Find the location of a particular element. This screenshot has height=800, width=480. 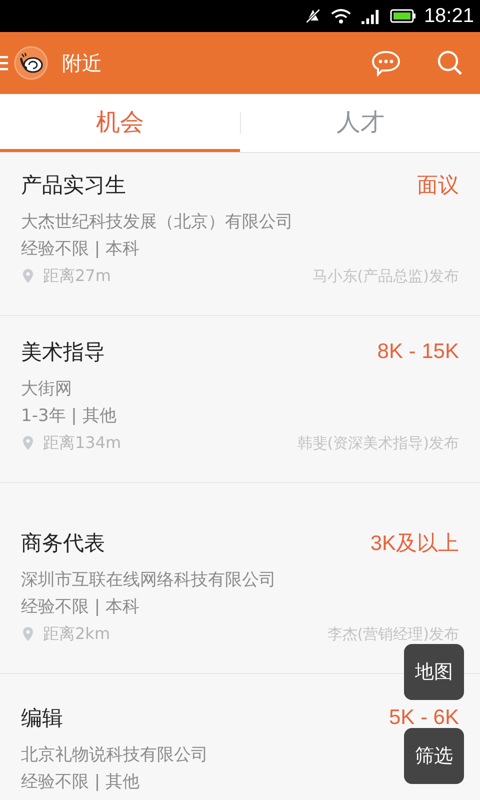

job-title: 美术指导 is located at coordinates (63, 352).